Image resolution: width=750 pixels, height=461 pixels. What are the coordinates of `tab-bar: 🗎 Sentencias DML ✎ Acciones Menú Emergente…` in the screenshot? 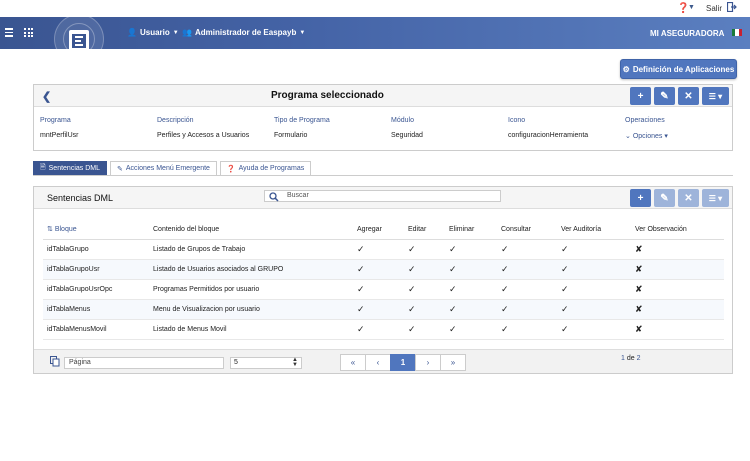 It's located at (172, 168).